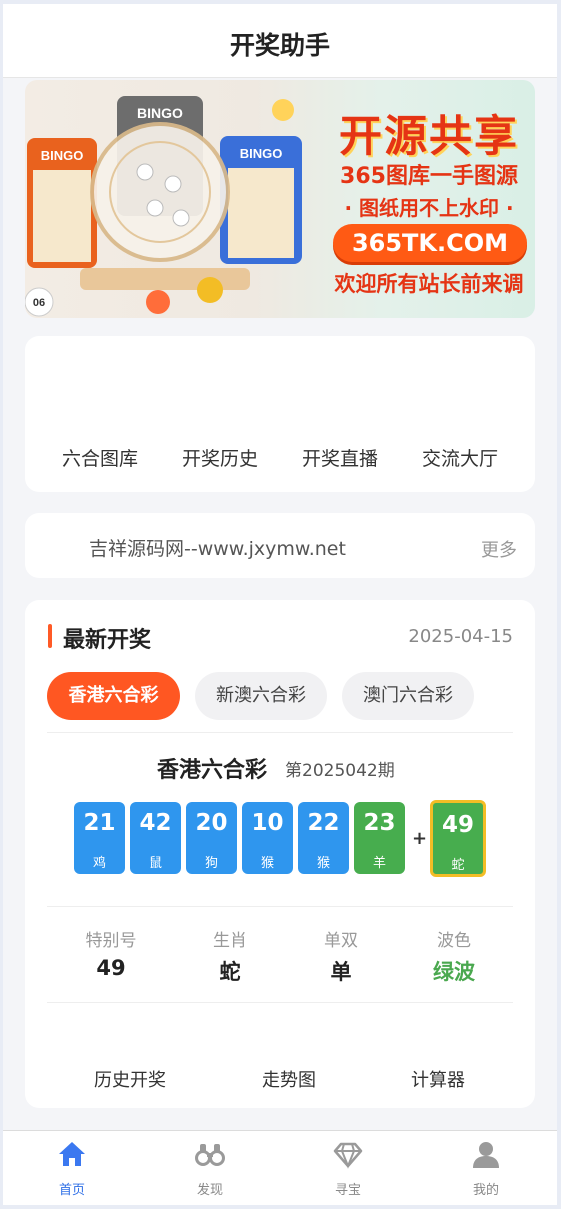  What do you see at coordinates (99, 863) in the screenshot?
I see `ball-zodiac: 鸡` at bounding box center [99, 863].